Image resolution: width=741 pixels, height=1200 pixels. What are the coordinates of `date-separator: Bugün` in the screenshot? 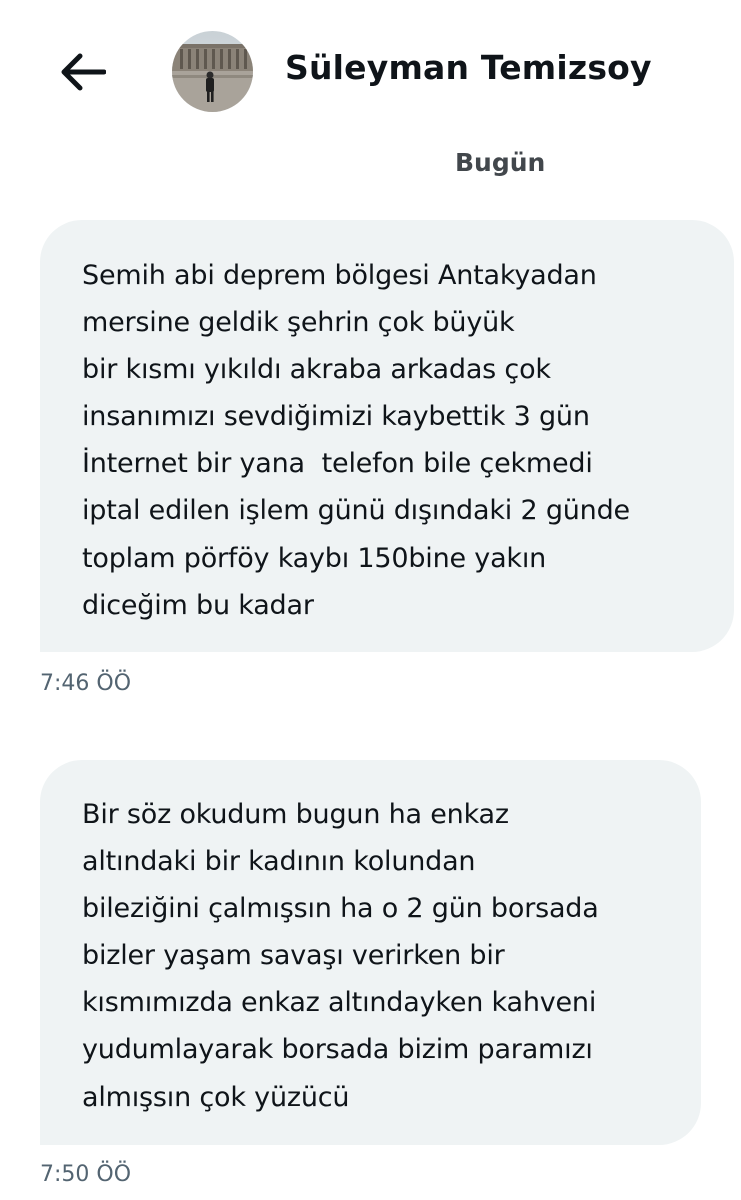 It's located at (500, 162).